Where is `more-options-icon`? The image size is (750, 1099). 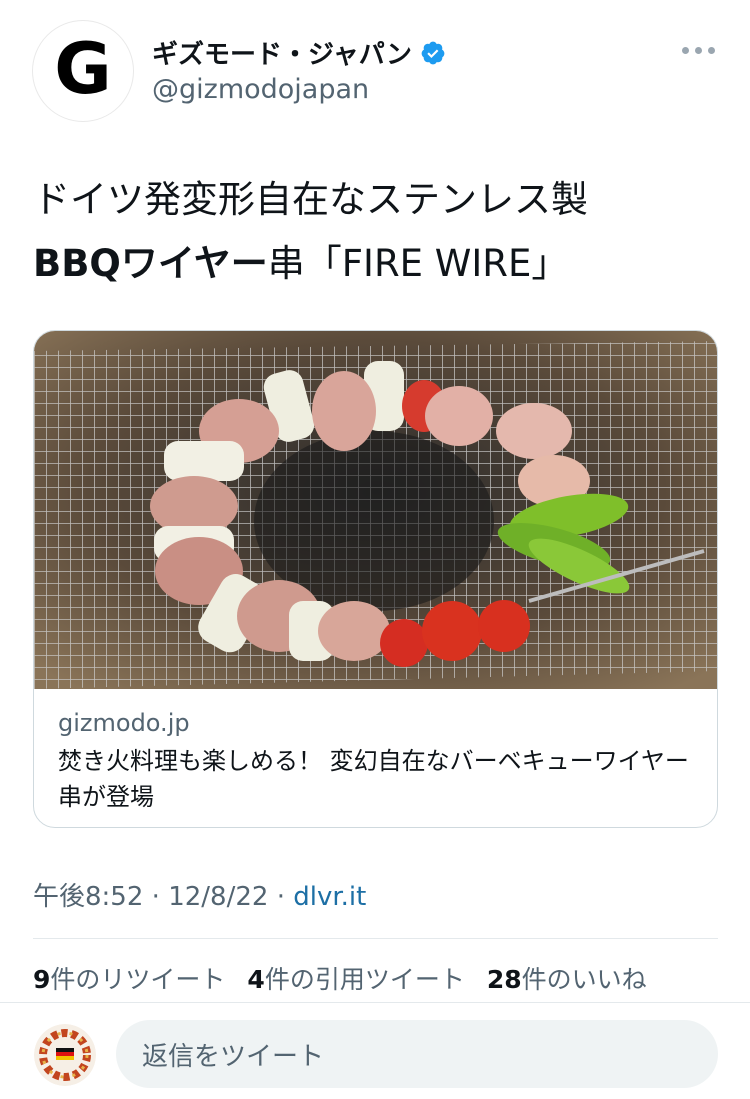
more-options-icon is located at coordinates (700, 50).